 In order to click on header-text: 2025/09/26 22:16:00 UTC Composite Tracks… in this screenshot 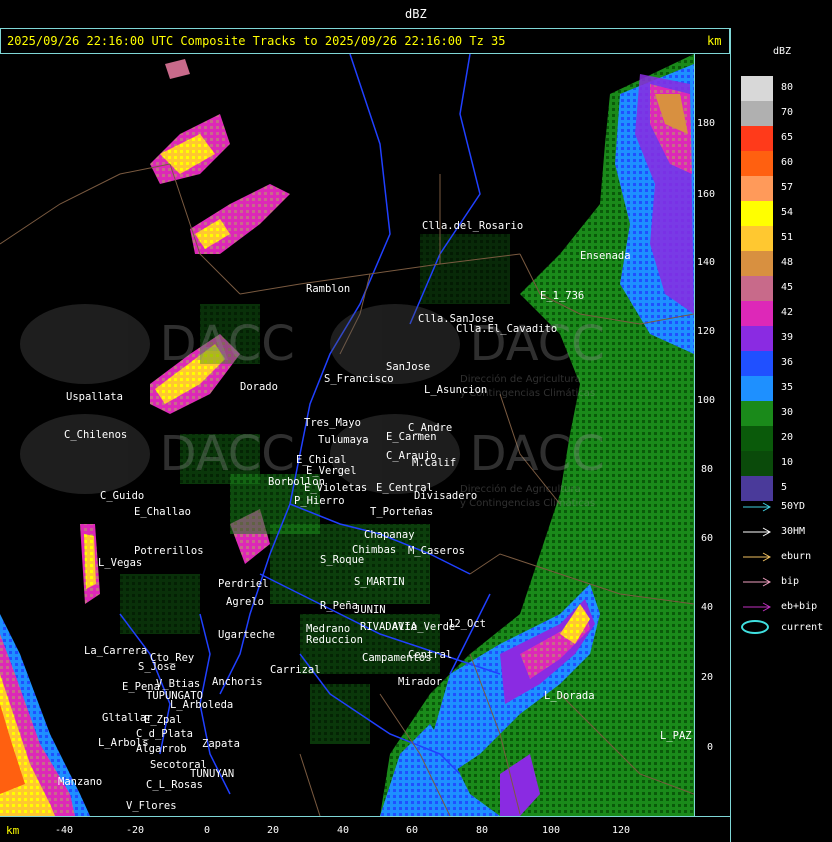, I will do `click(256, 41)`.